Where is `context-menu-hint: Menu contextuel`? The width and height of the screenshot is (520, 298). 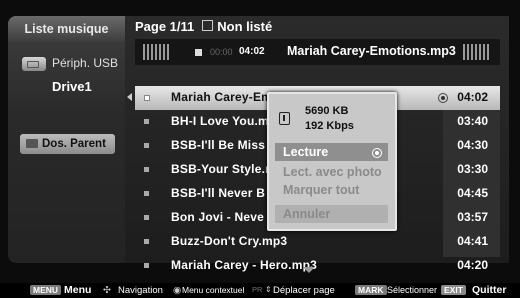
context-menu-hint: Menu contextuel is located at coordinates (213, 290).